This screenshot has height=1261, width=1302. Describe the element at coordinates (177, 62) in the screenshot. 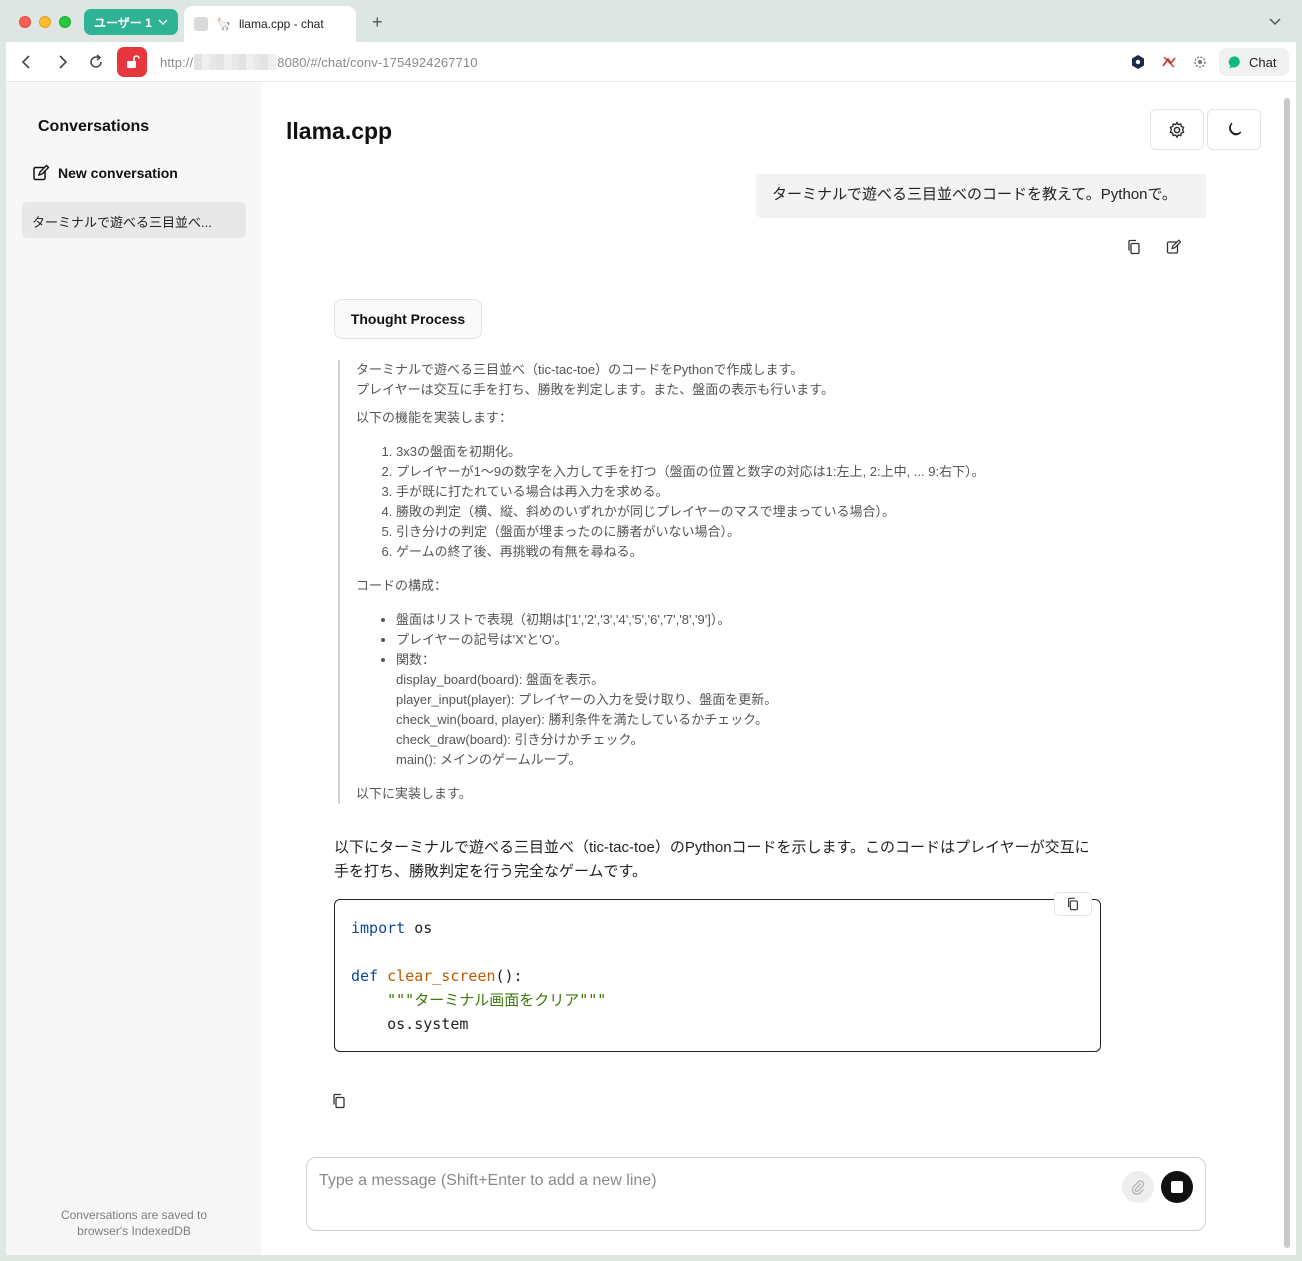

I see `url-prefix: http://` at that location.